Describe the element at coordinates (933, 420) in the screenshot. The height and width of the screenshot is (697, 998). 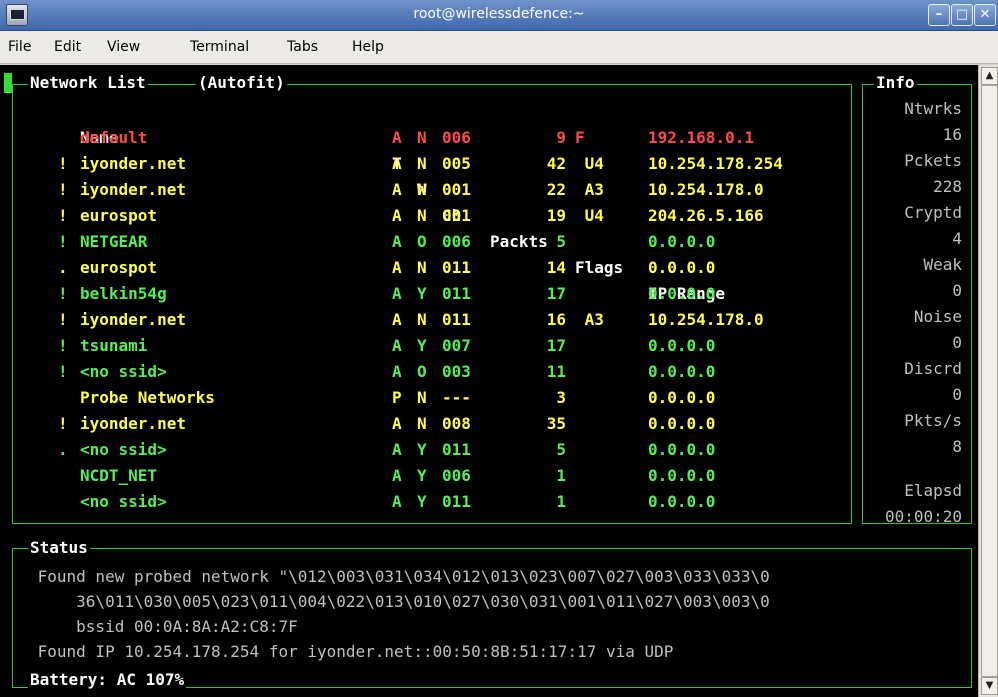
I see `info-label: Pkts/s` at that location.